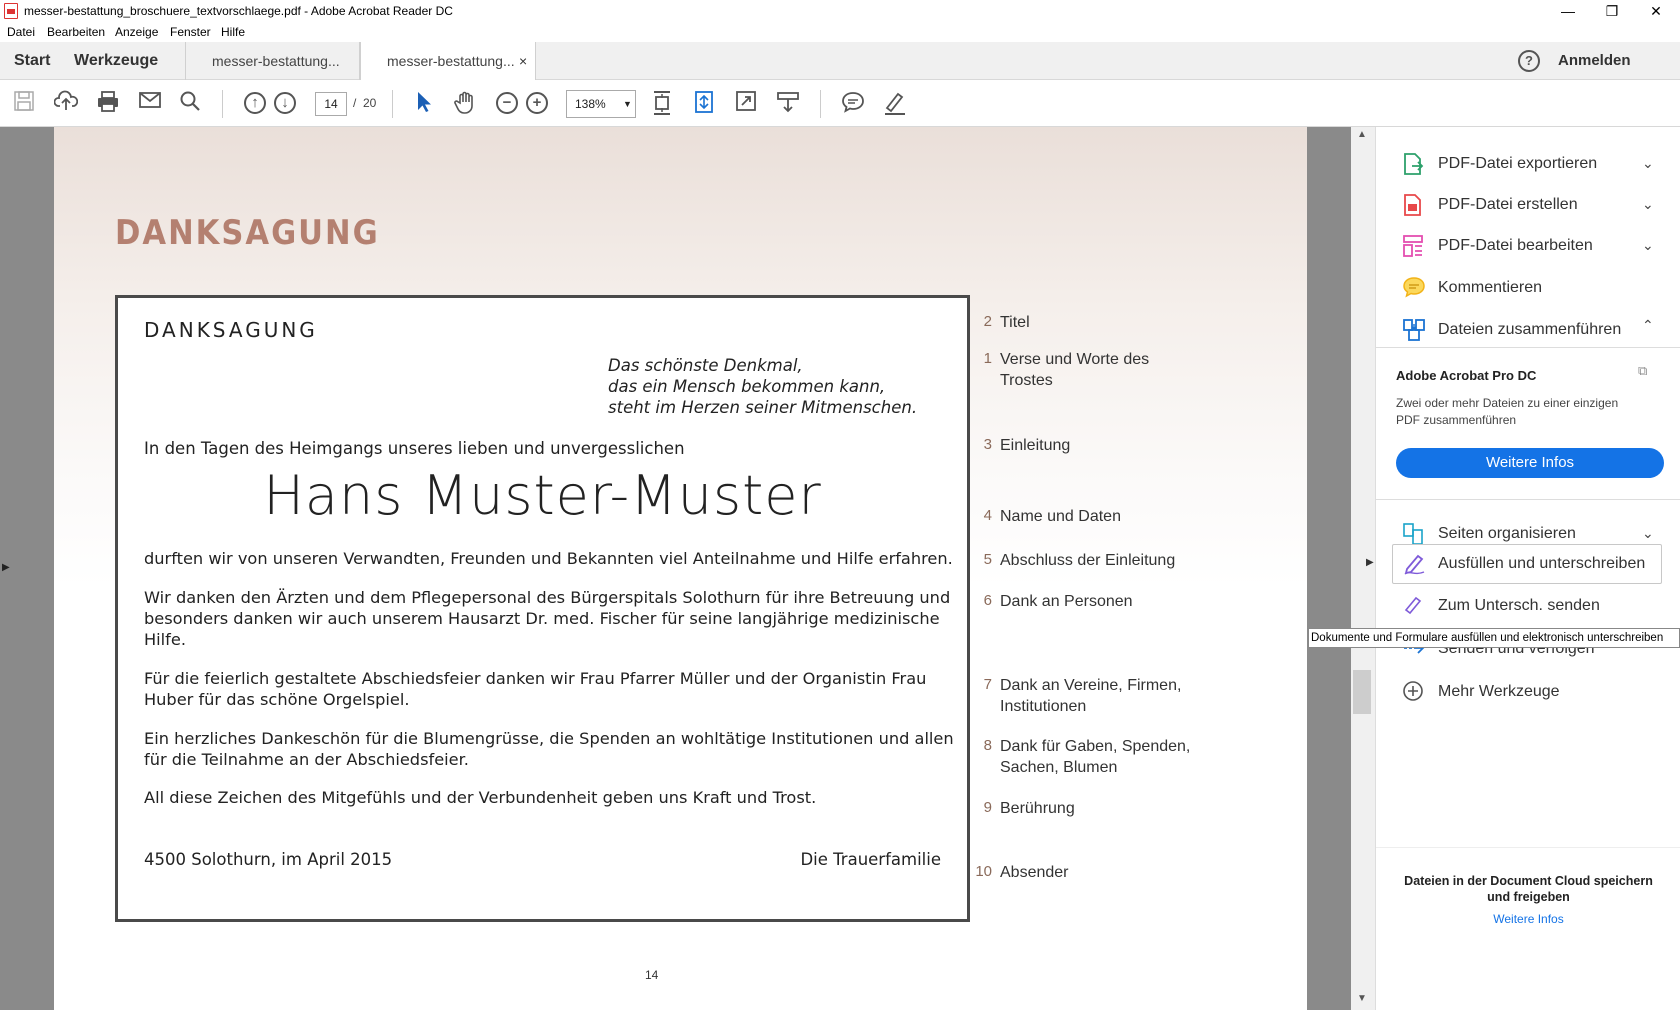 This screenshot has width=1680, height=1010. What do you see at coordinates (165, 639) in the screenshot?
I see `thanks-persons-line-3: Hilfe.` at bounding box center [165, 639].